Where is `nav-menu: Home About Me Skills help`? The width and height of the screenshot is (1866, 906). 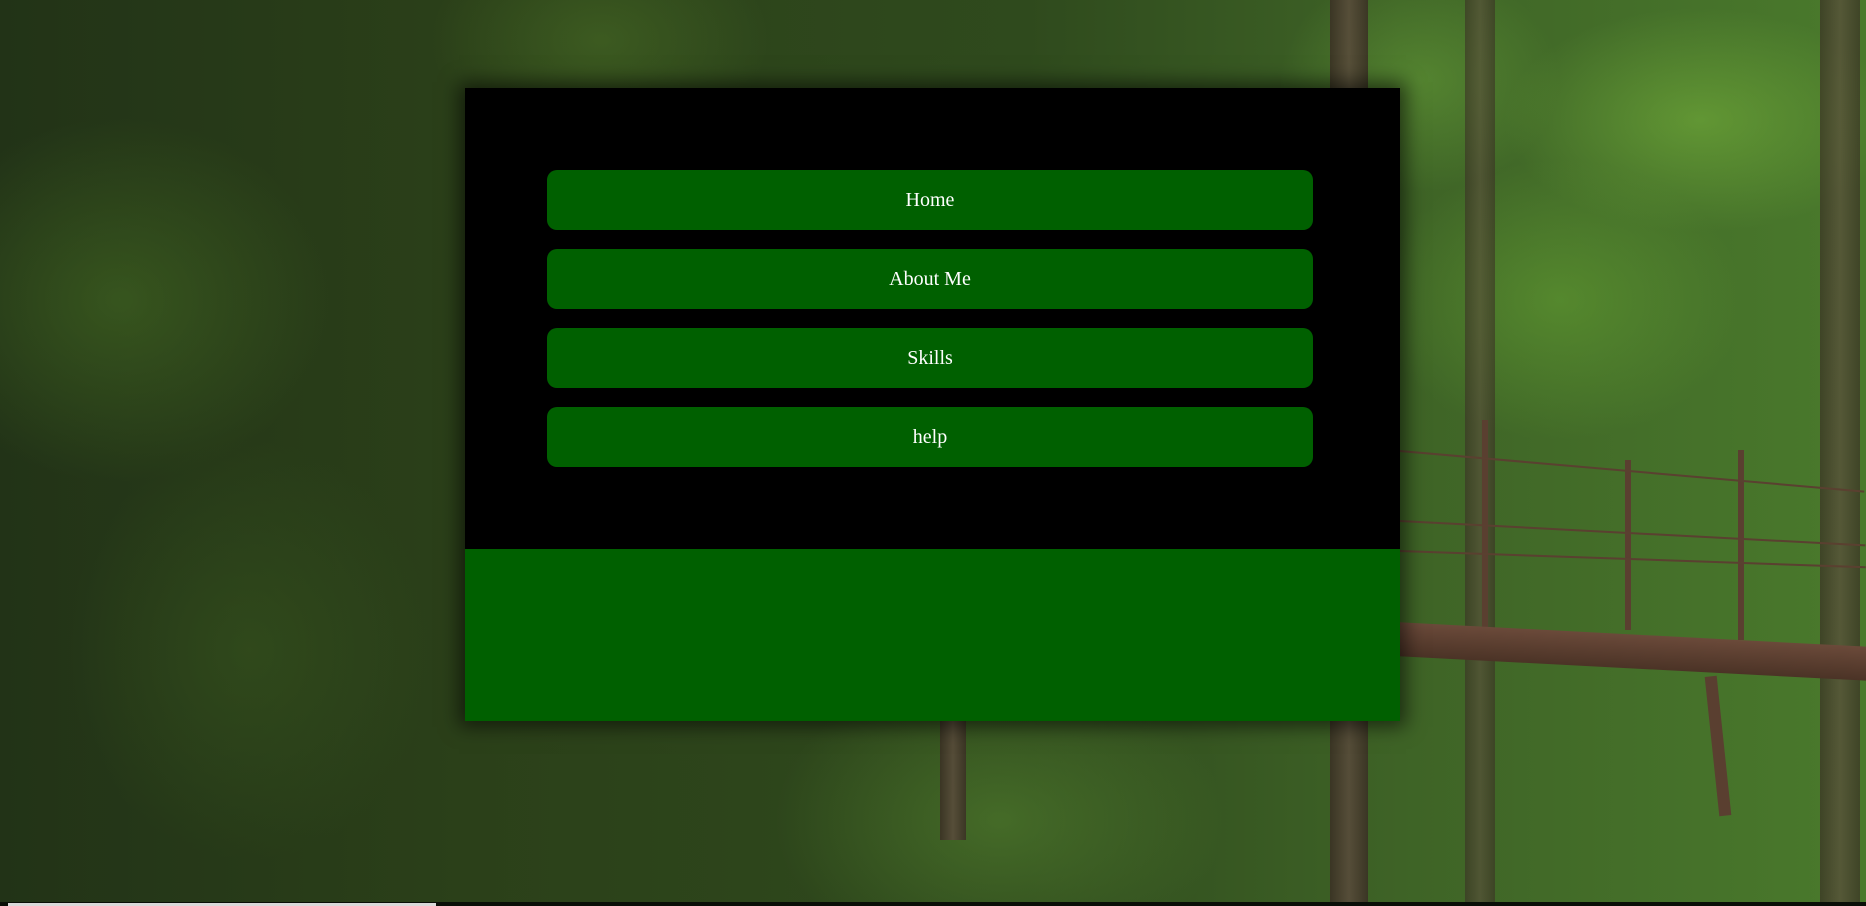 nav-menu: Home About Me Skills help is located at coordinates (930, 328).